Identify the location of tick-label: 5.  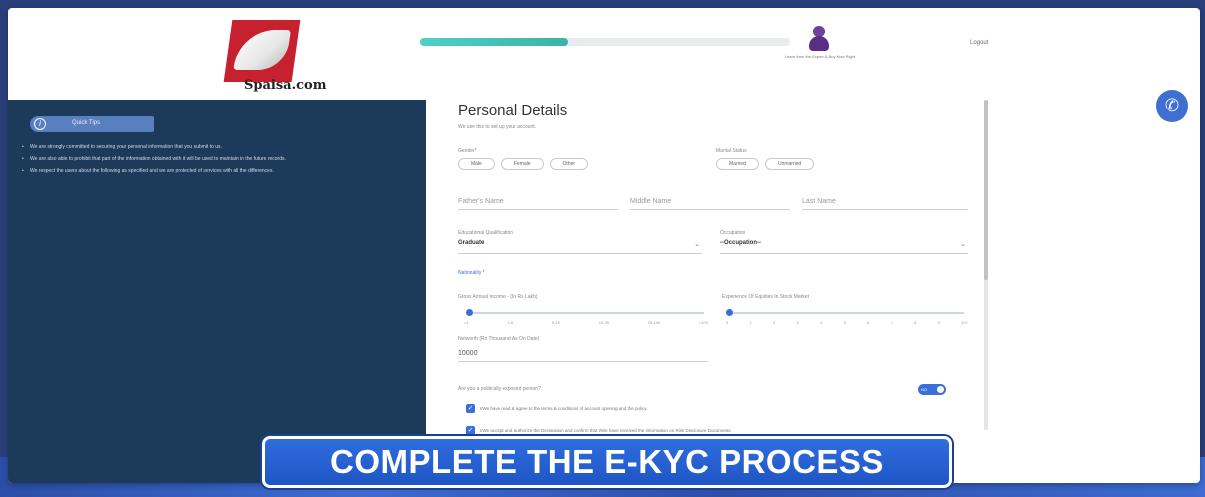
(844, 322).